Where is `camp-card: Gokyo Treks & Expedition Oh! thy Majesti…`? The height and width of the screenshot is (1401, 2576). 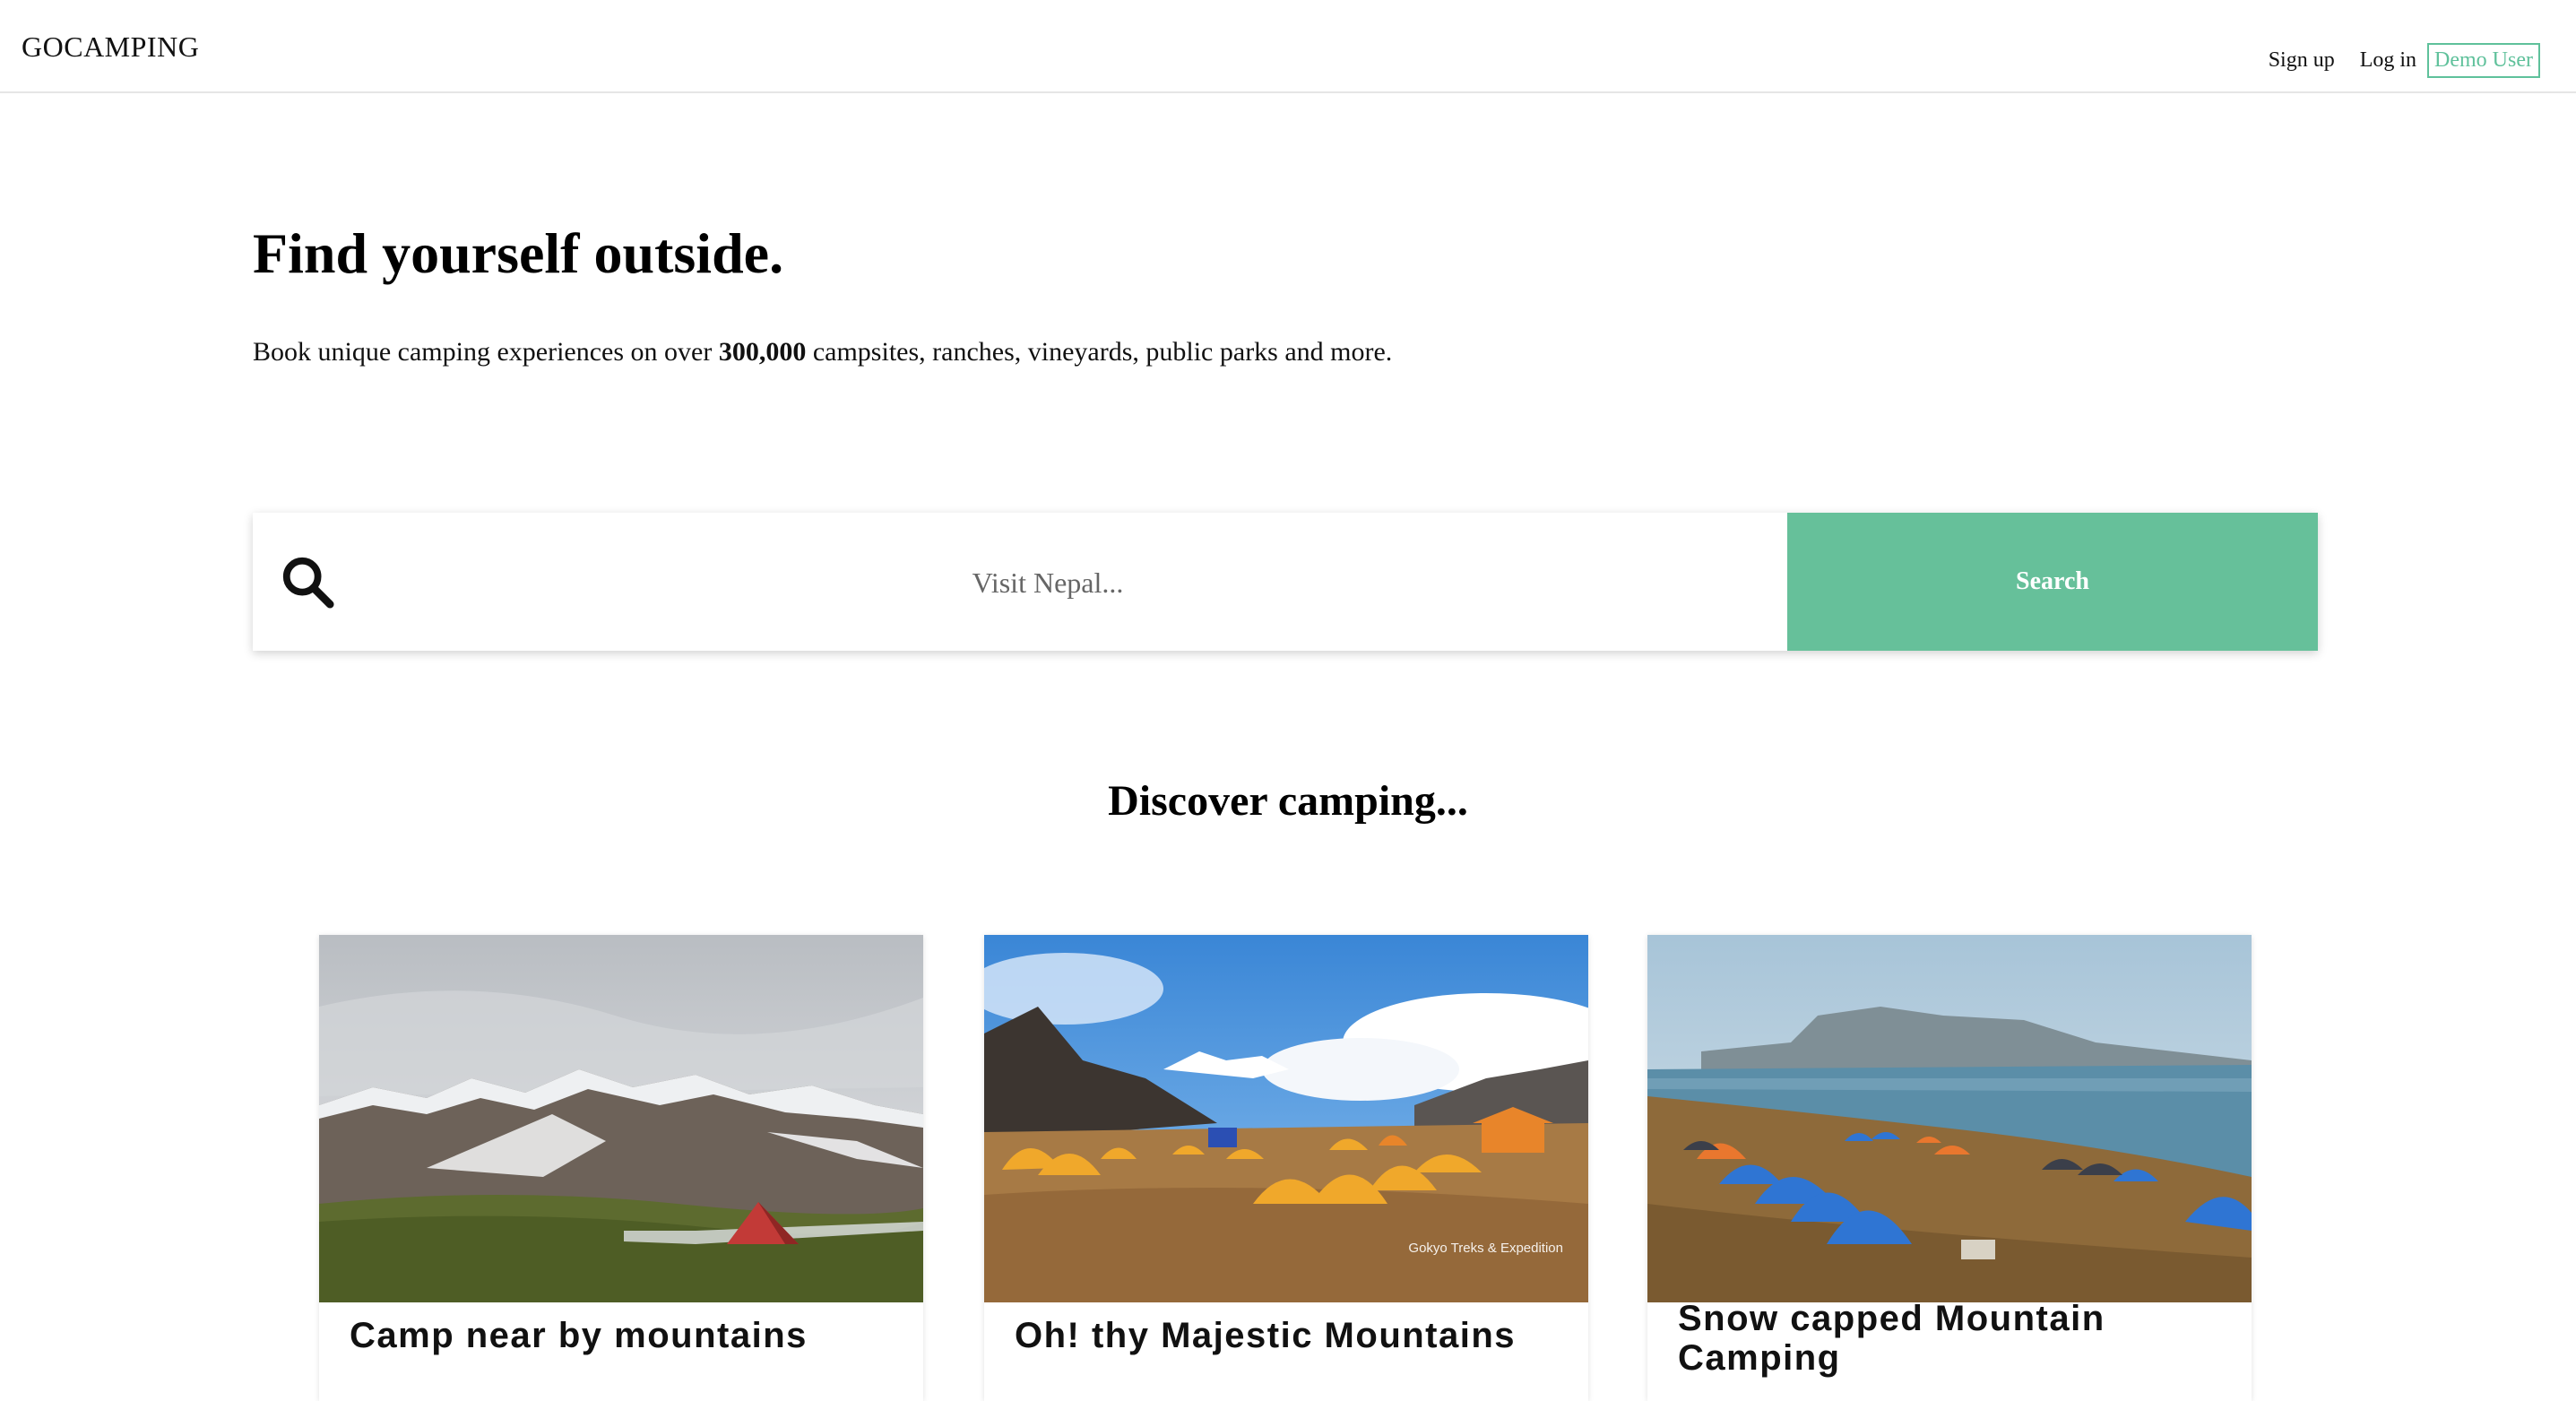
camp-card: Gokyo Treks & Expedition Oh! thy Majesti… is located at coordinates (1286, 1168).